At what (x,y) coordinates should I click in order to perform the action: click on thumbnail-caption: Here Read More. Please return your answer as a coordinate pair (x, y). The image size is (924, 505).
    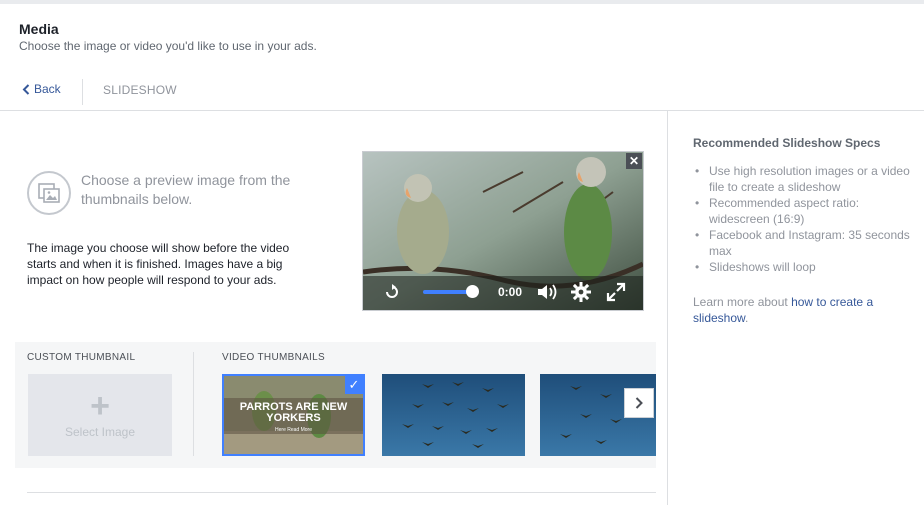
    Looking at the image, I should click on (293, 430).